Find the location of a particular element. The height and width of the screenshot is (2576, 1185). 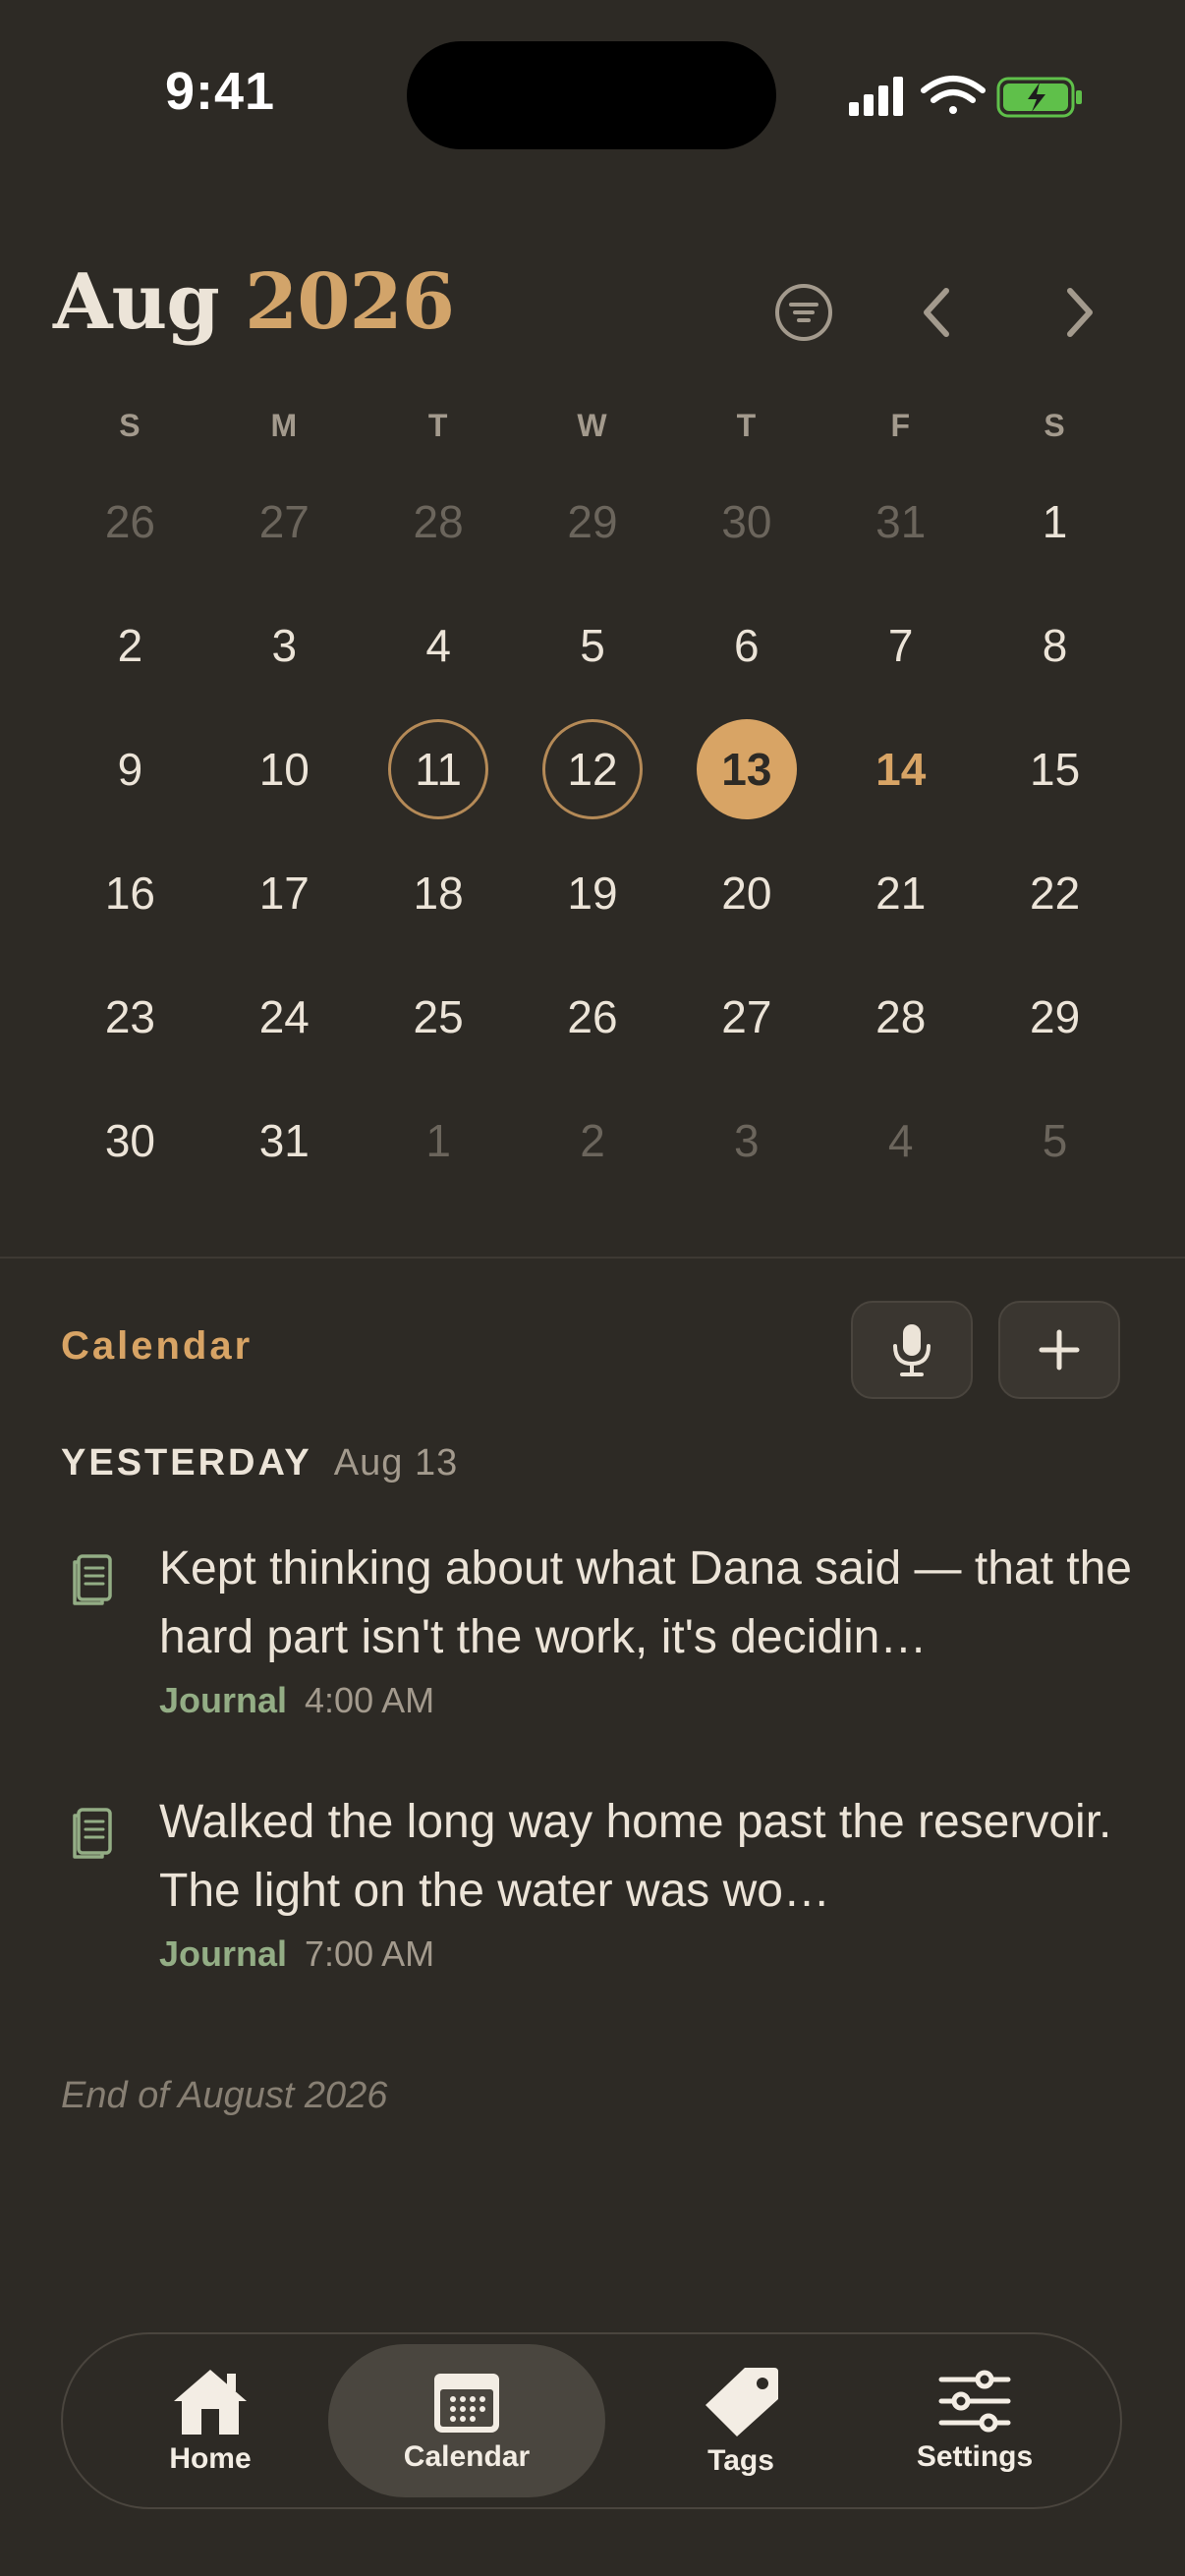

day-cell: 21 is located at coordinates (901, 893).